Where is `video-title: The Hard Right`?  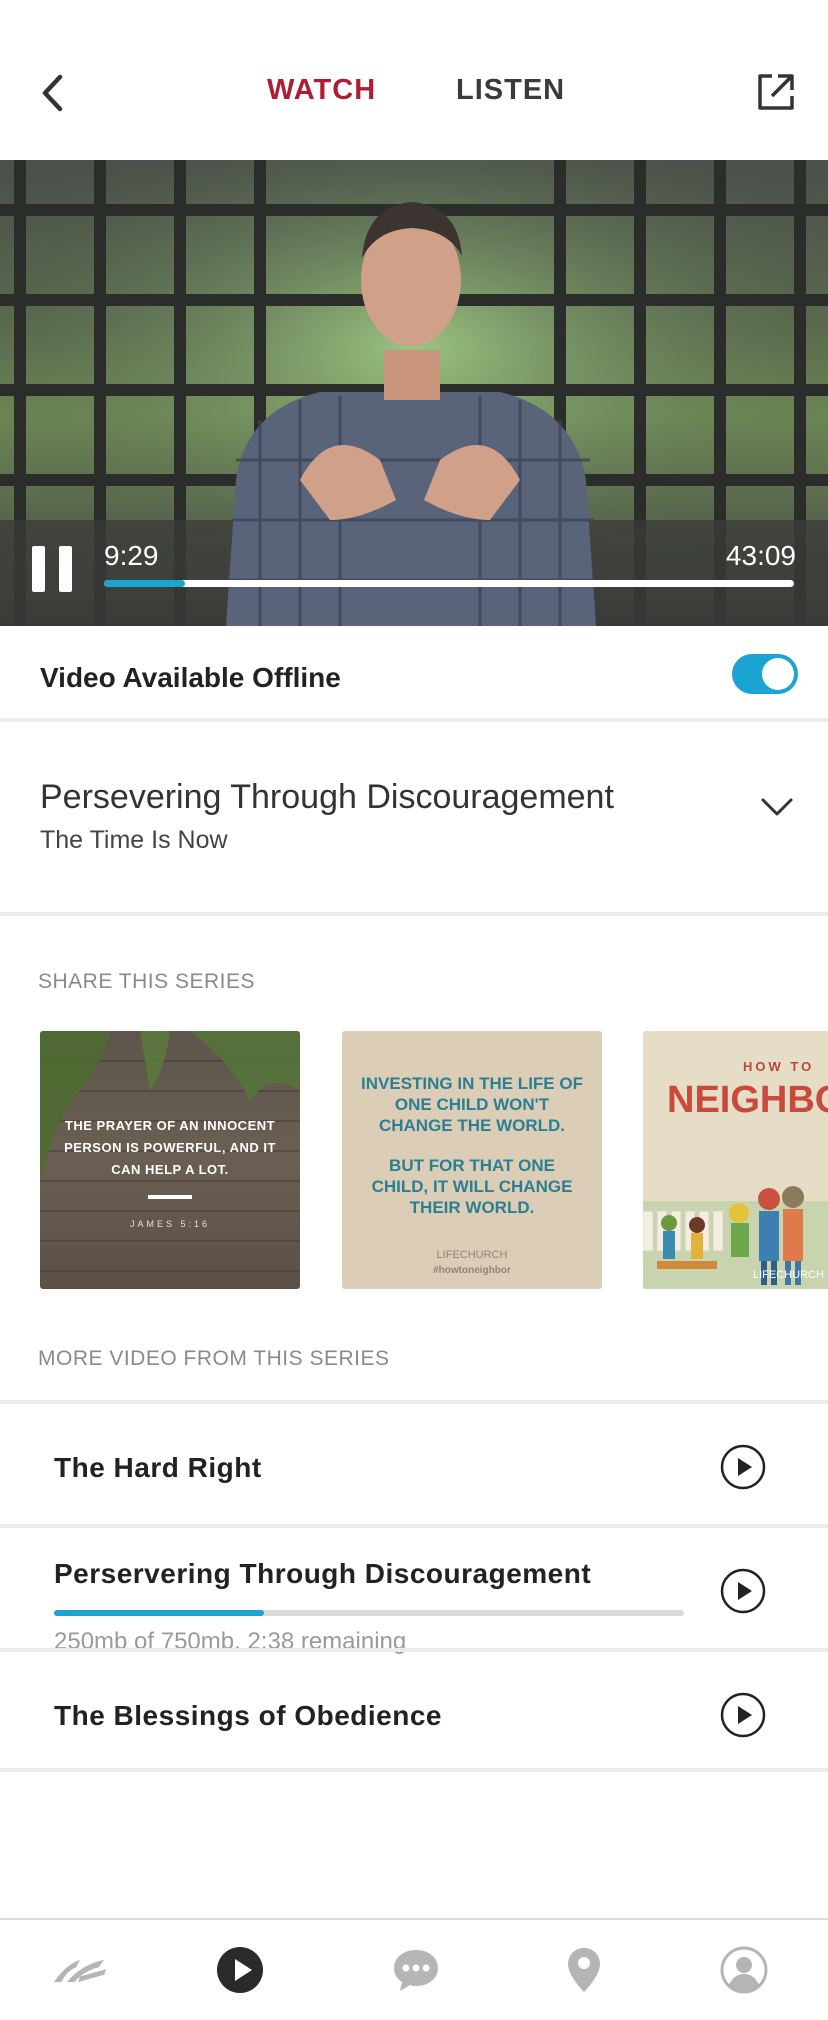 video-title: The Hard Right is located at coordinates (158, 1467).